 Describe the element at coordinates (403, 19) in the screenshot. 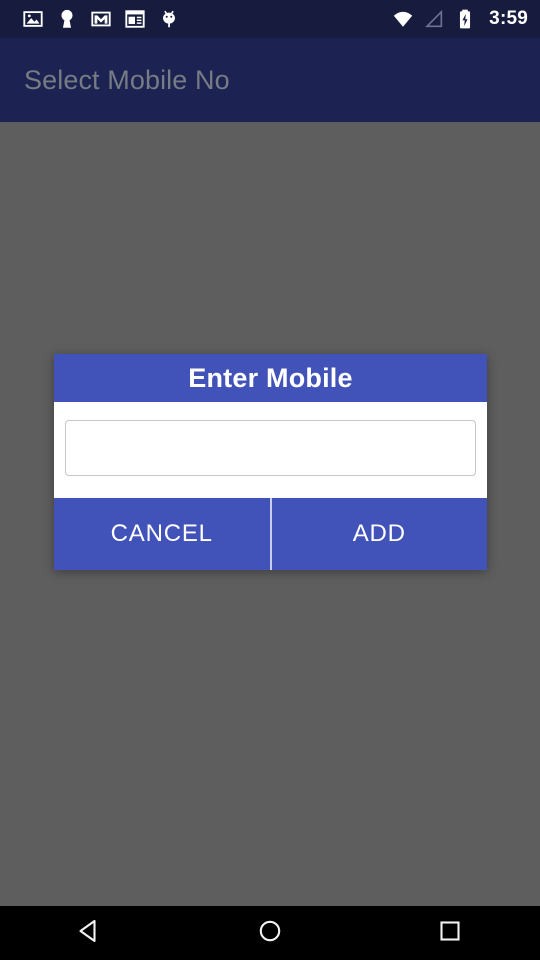

I see `wifi-icon` at that location.